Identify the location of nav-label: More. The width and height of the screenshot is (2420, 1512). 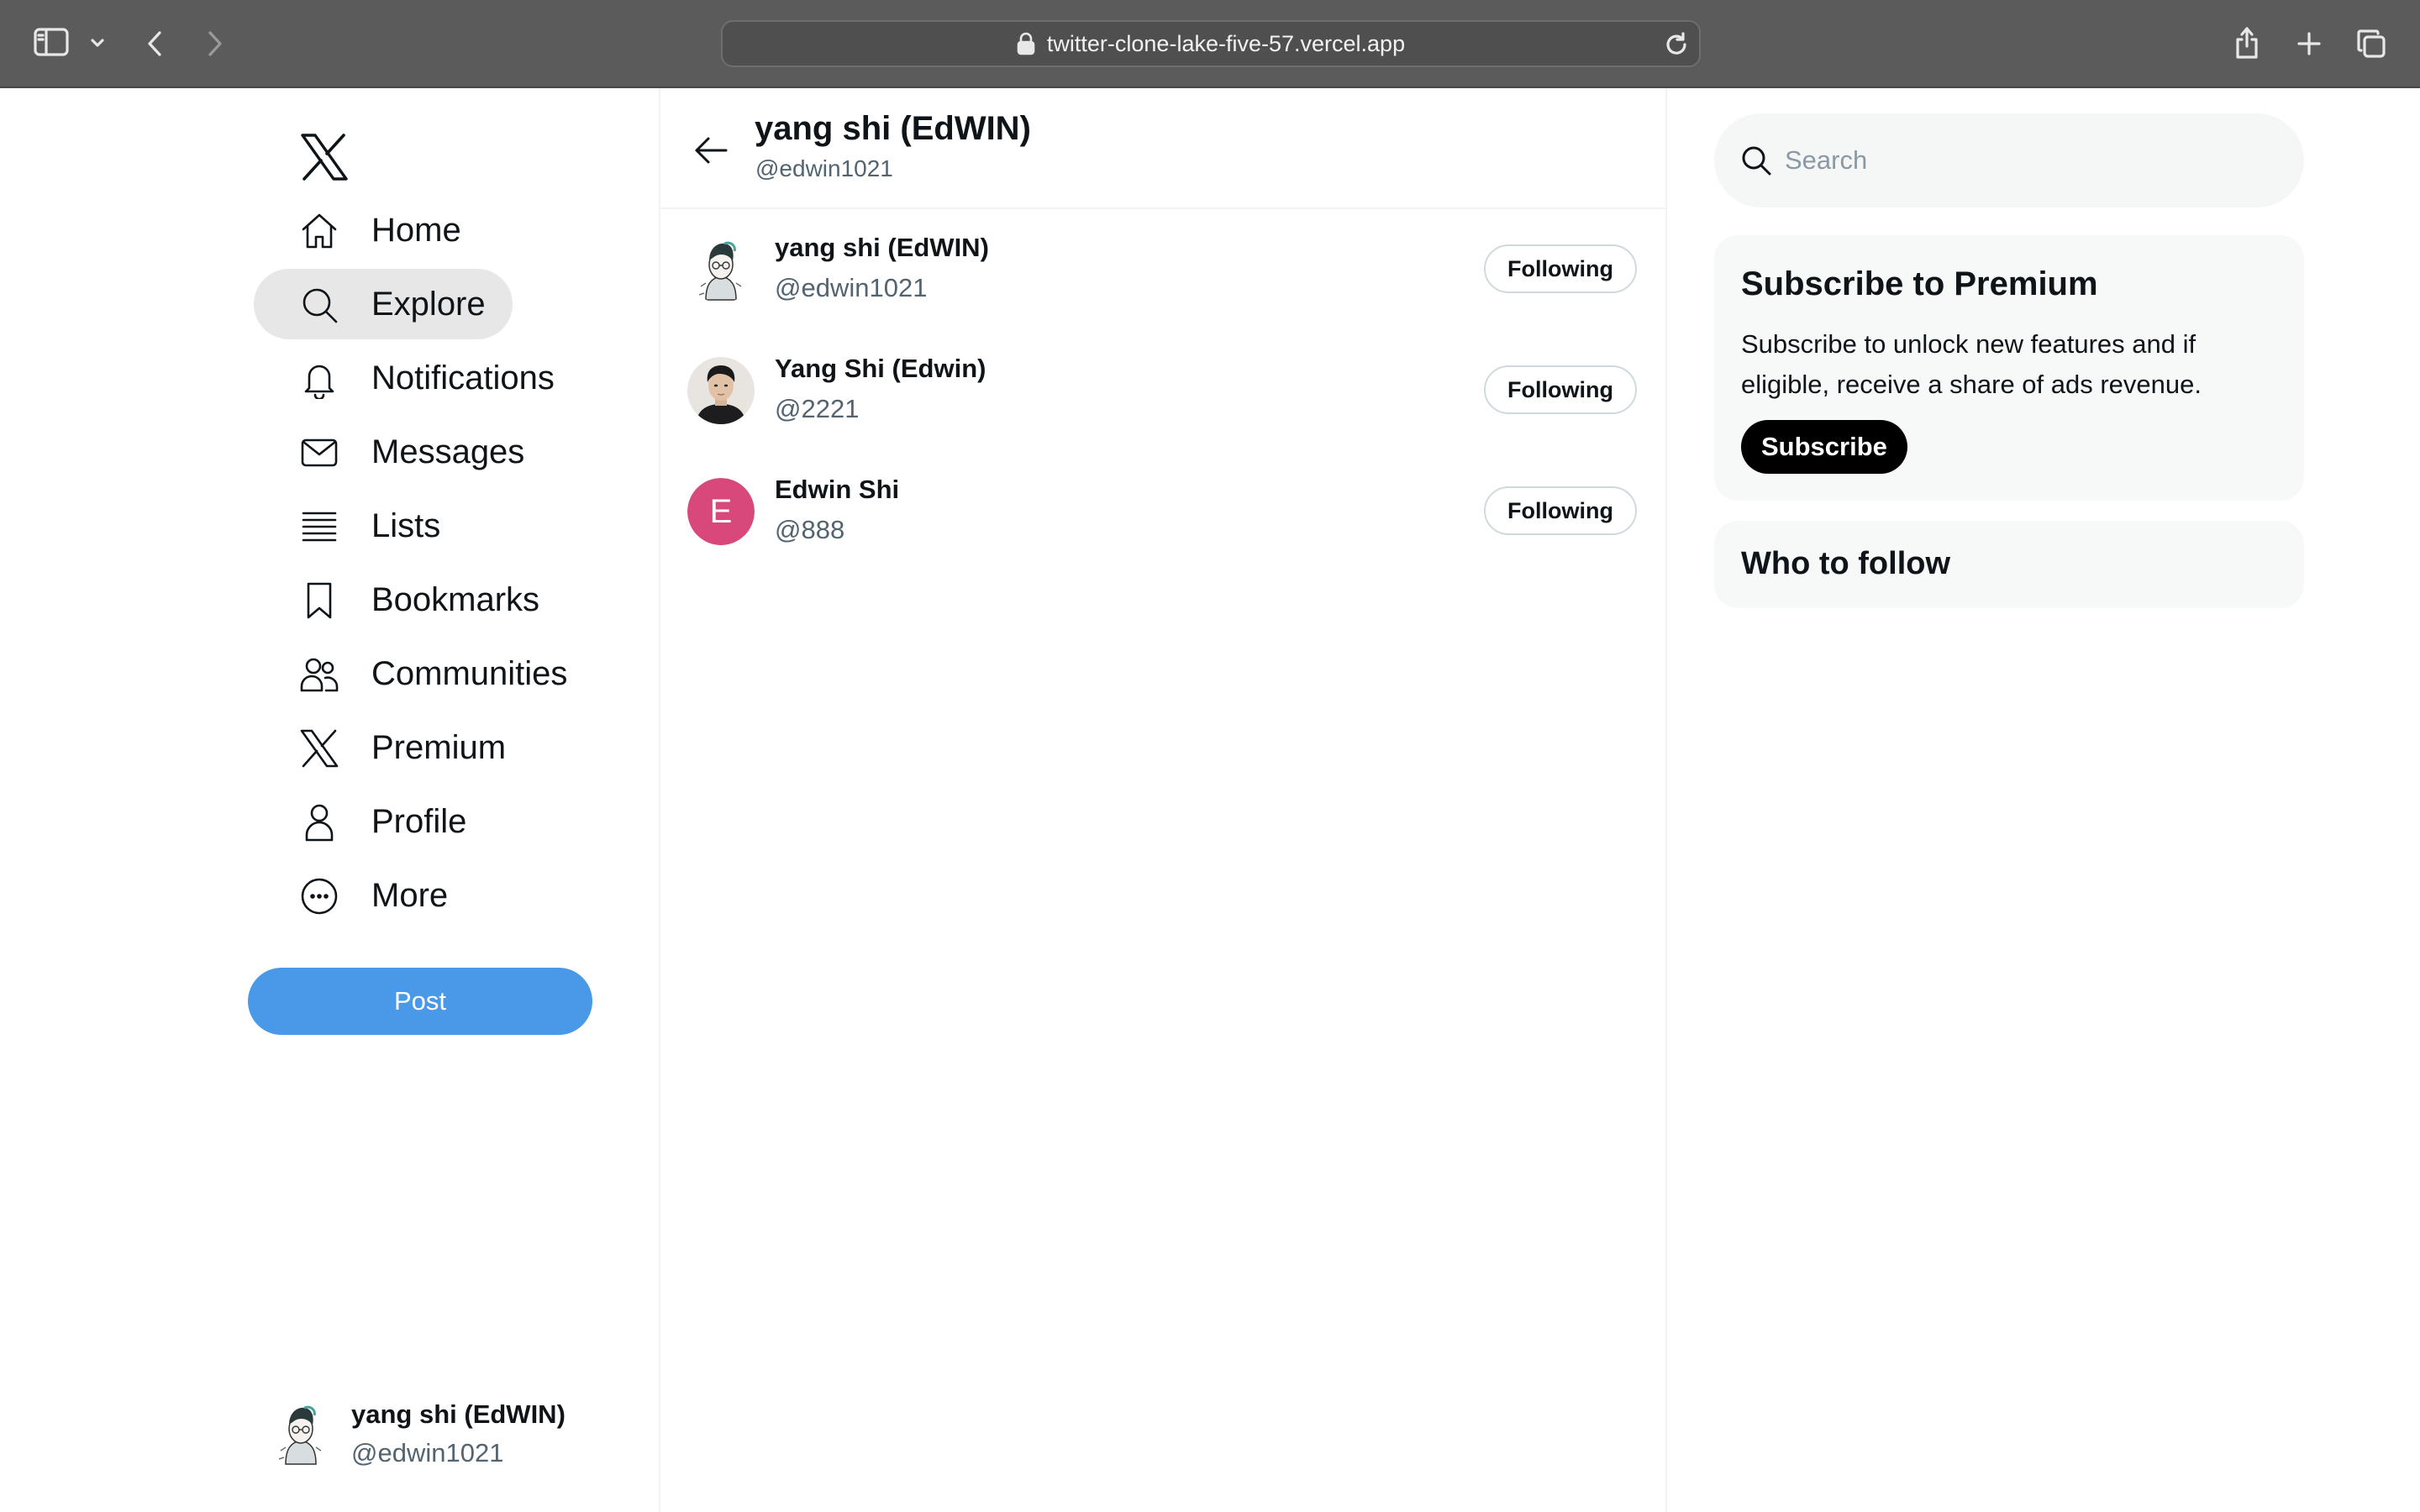
(410, 895).